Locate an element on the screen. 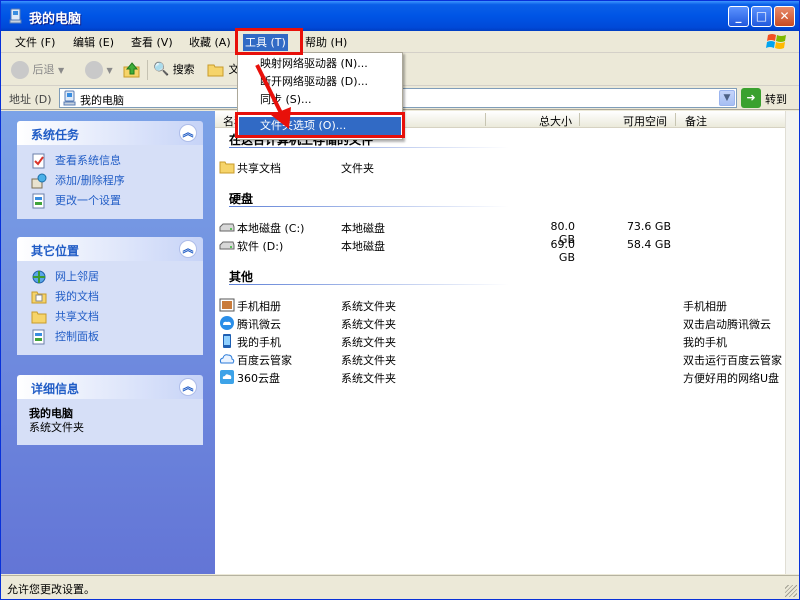 This screenshot has height=600, width=800. item-name: 共享文档 is located at coordinates (259, 168).